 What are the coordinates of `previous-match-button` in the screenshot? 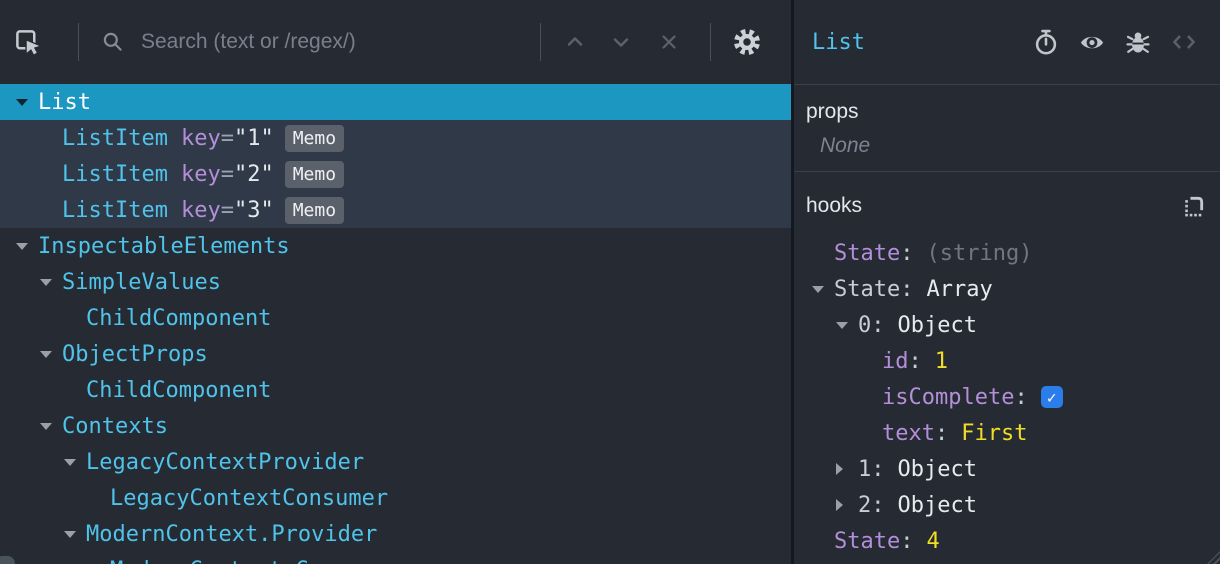 It's located at (575, 42).